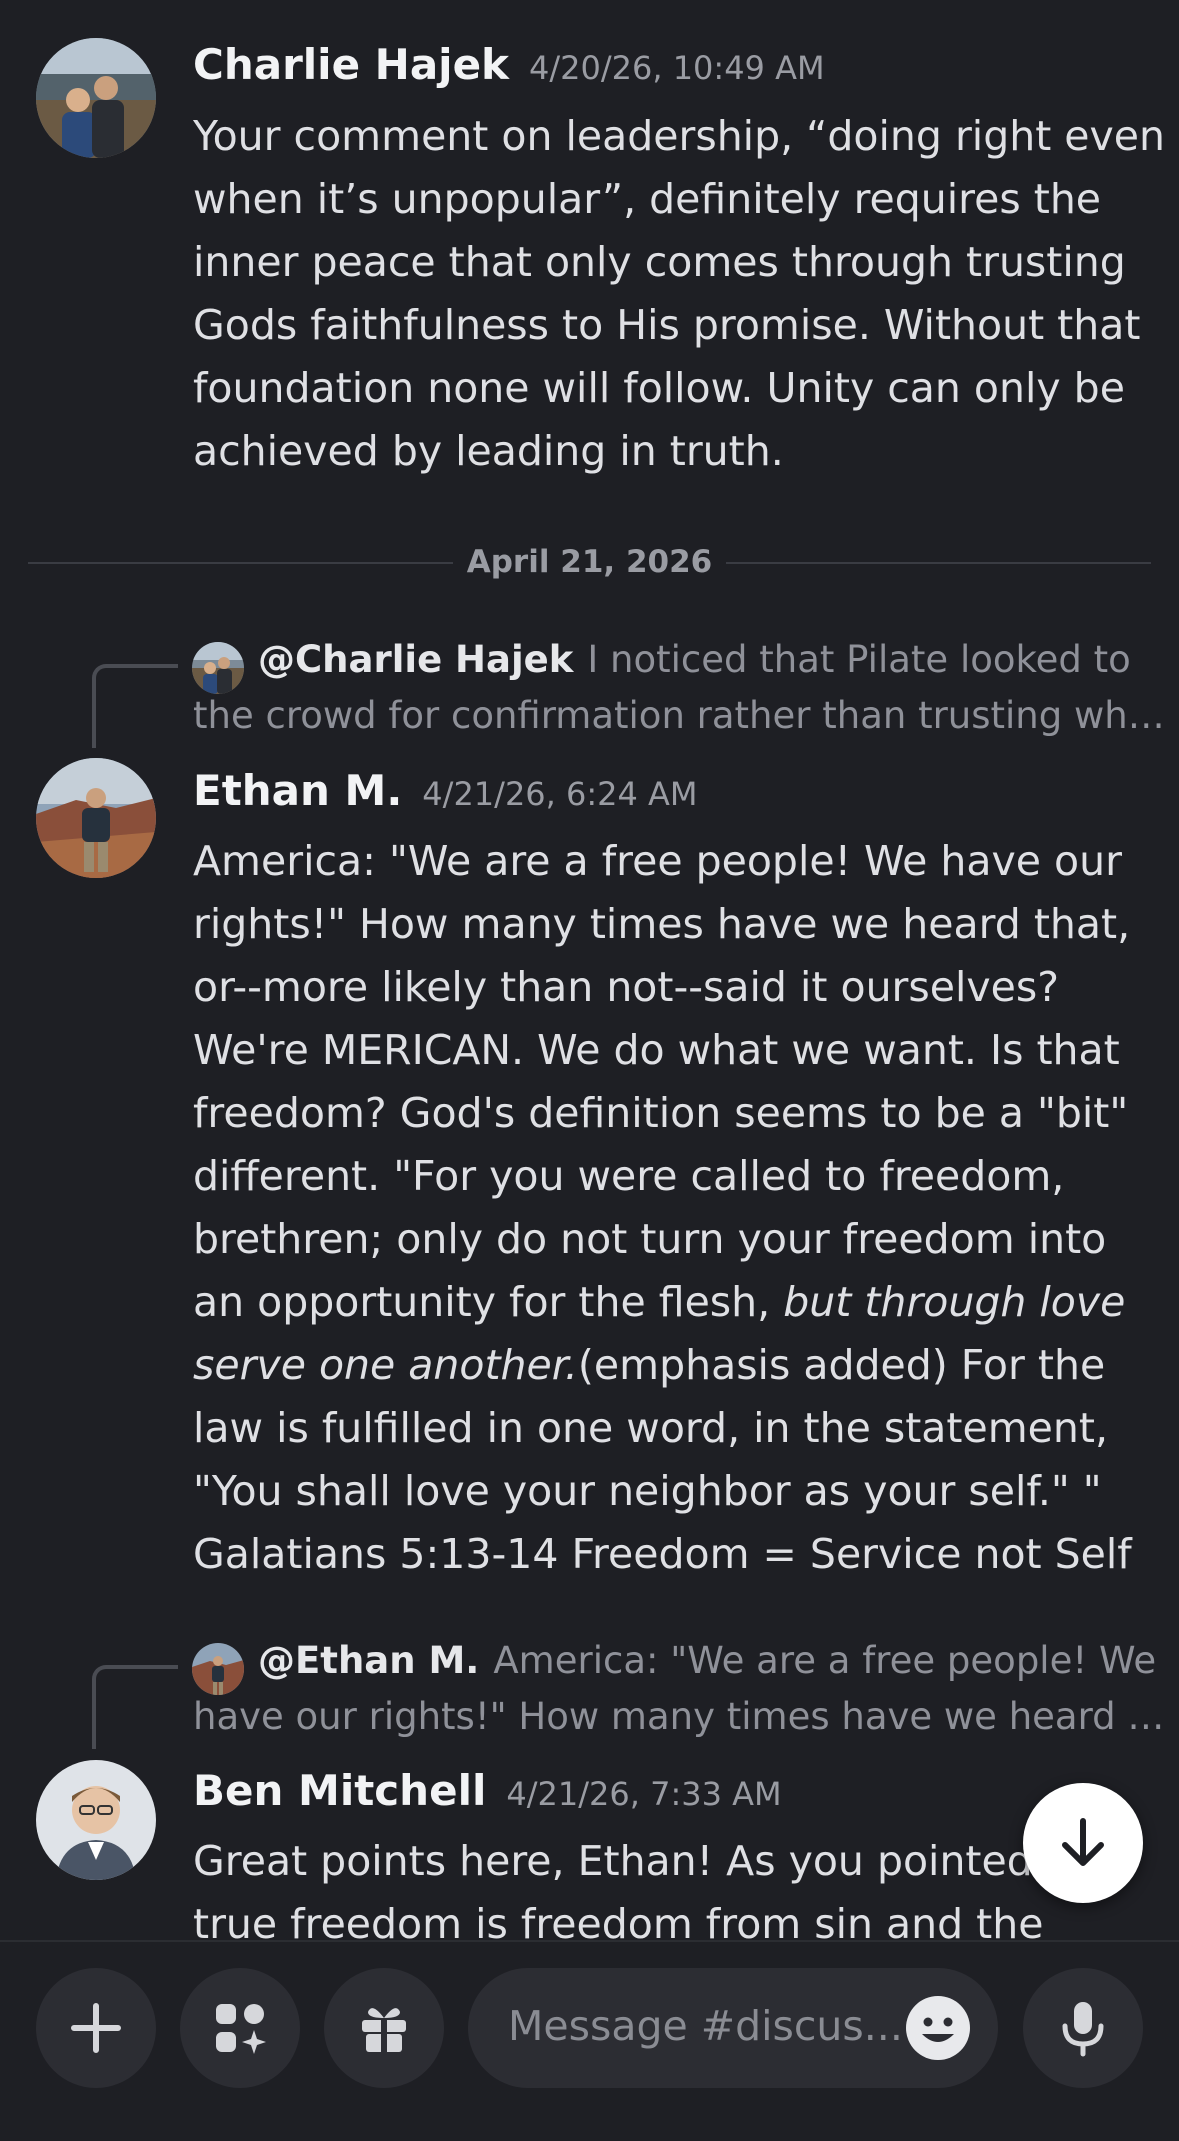  What do you see at coordinates (385, 1365) in the screenshot?
I see `italic-text: serve one another.` at bounding box center [385, 1365].